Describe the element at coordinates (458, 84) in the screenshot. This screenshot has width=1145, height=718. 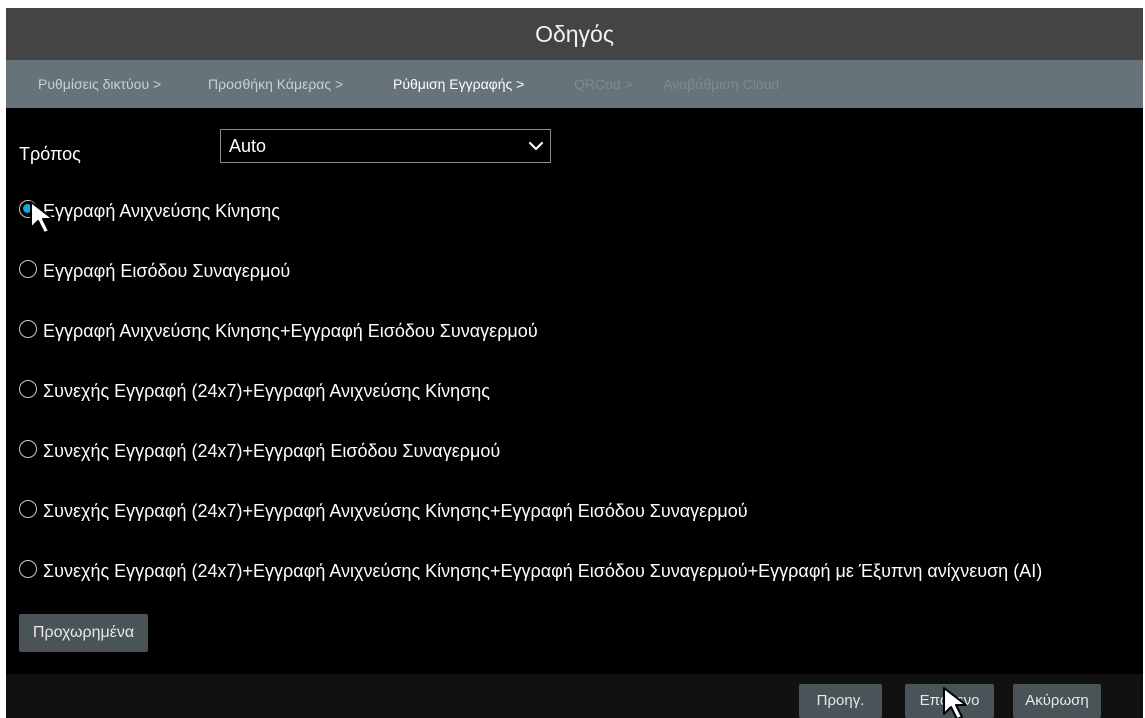
I see `breadcrumb-record-settings: Ρύθμιση Εγγραφής >` at that location.